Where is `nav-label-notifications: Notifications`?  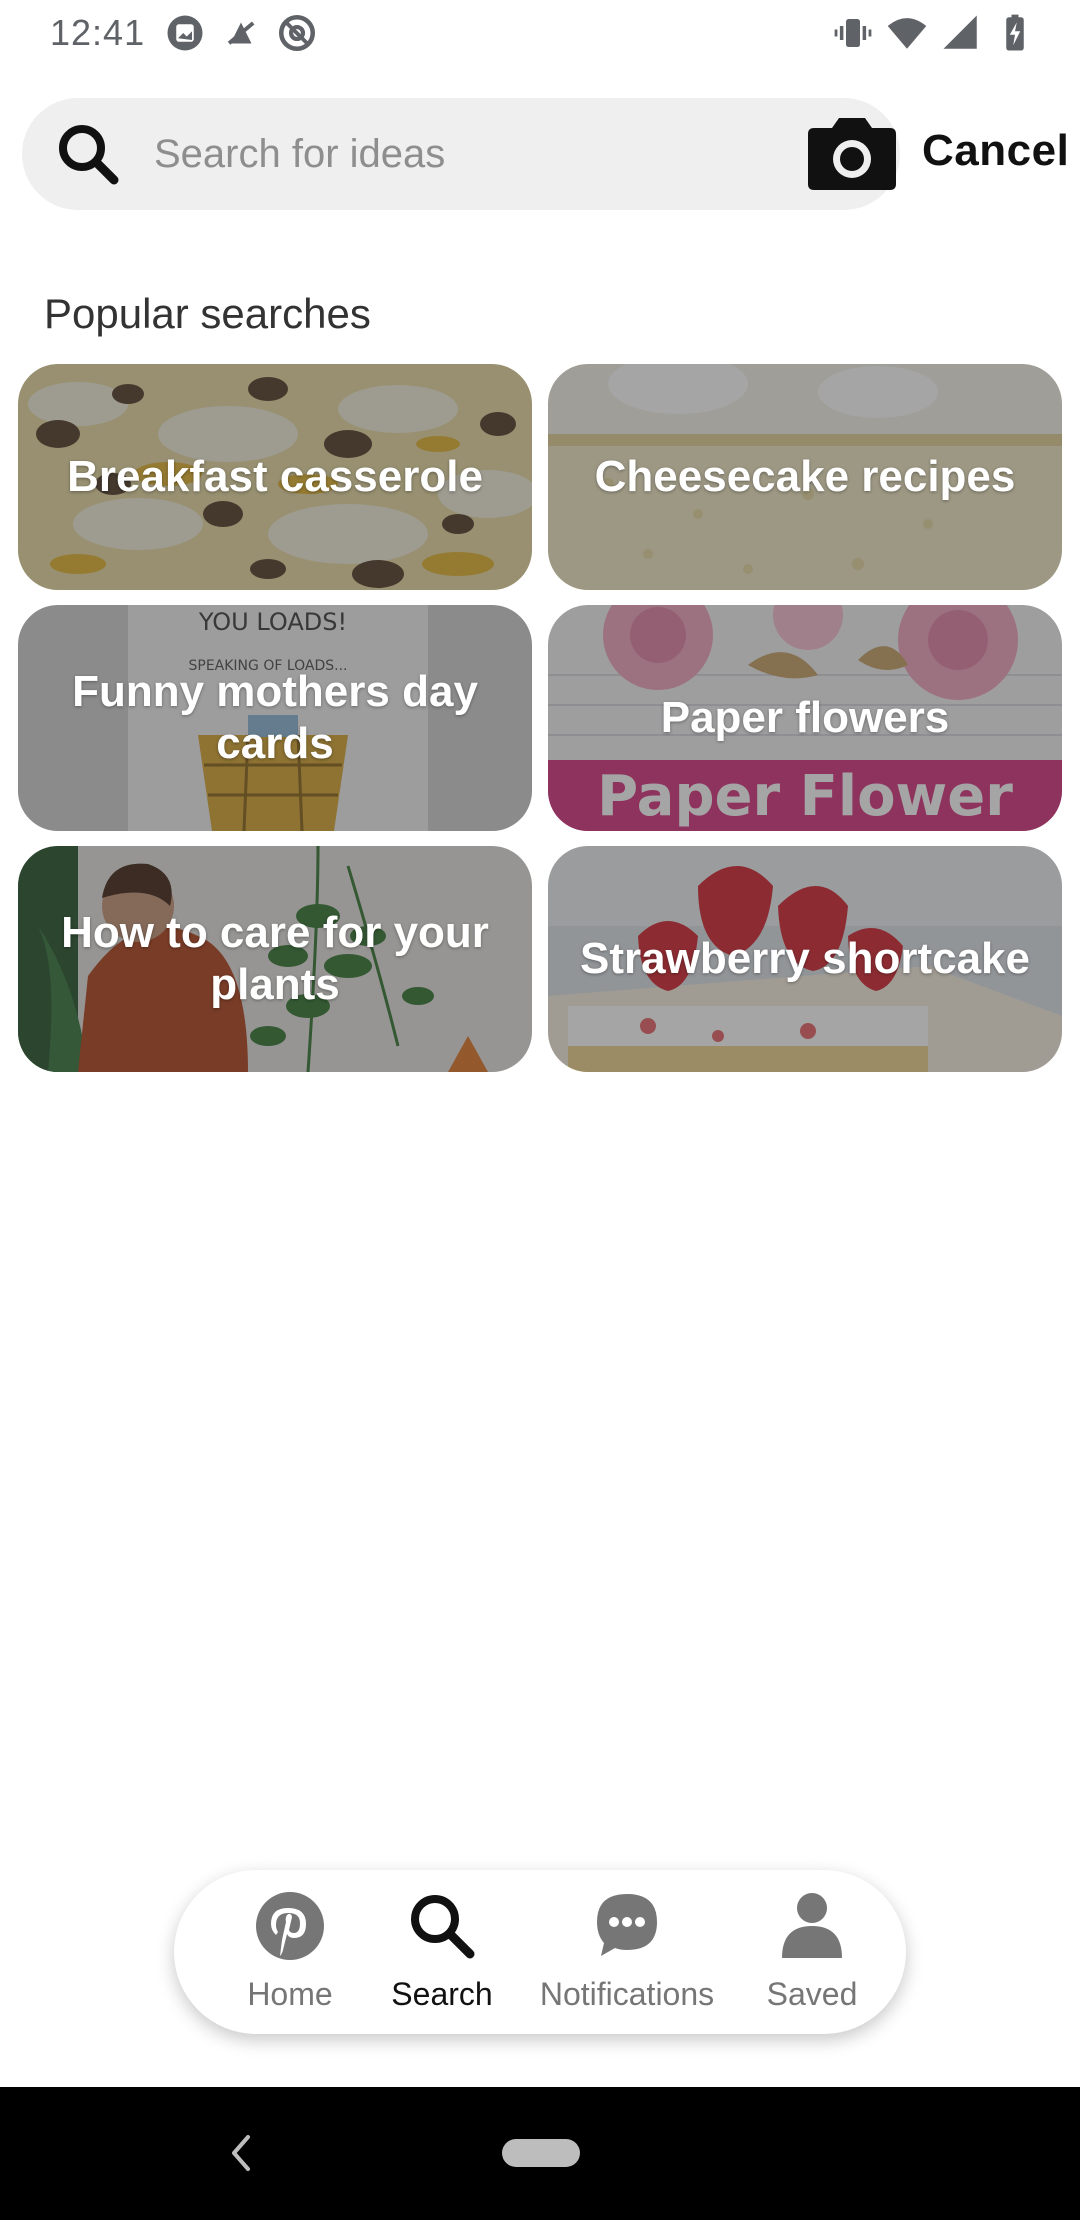 nav-label-notifications: Notifications is located at coordinates (627, 1994).